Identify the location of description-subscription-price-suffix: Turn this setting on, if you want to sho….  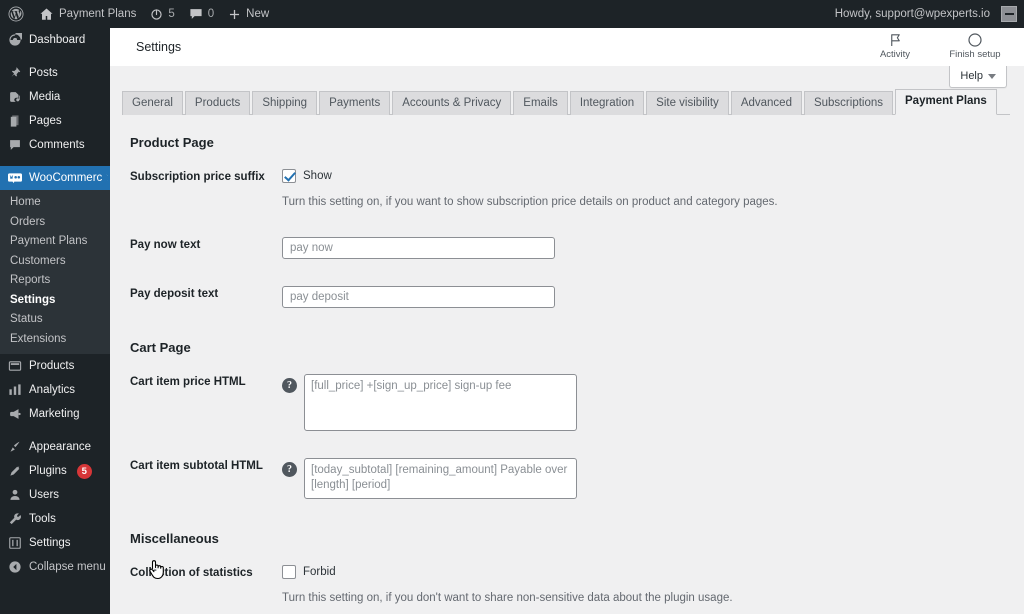
(530, 202).